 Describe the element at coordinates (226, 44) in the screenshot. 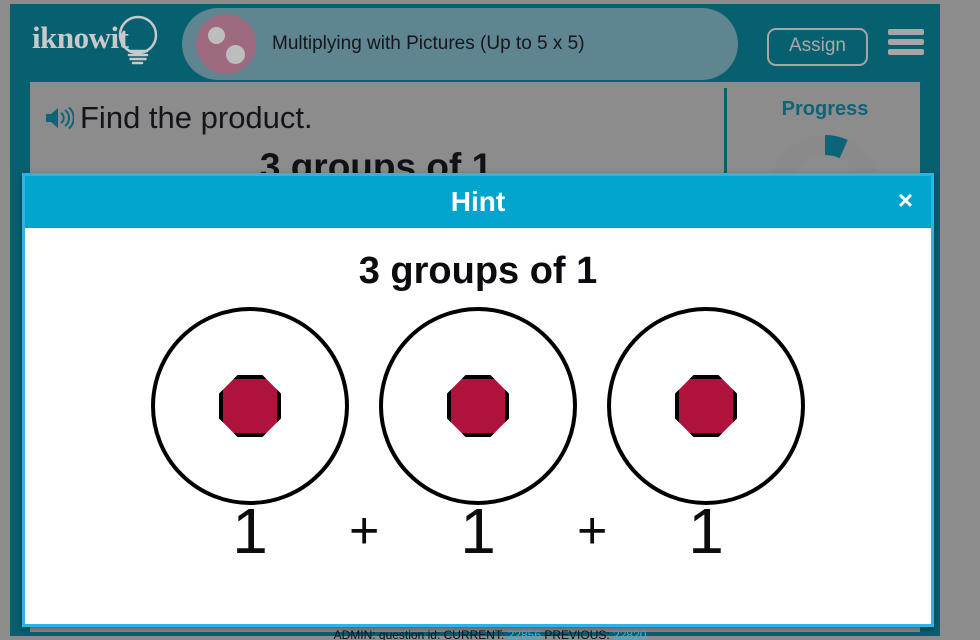

I see `lesson-avatar-icon` at that location.